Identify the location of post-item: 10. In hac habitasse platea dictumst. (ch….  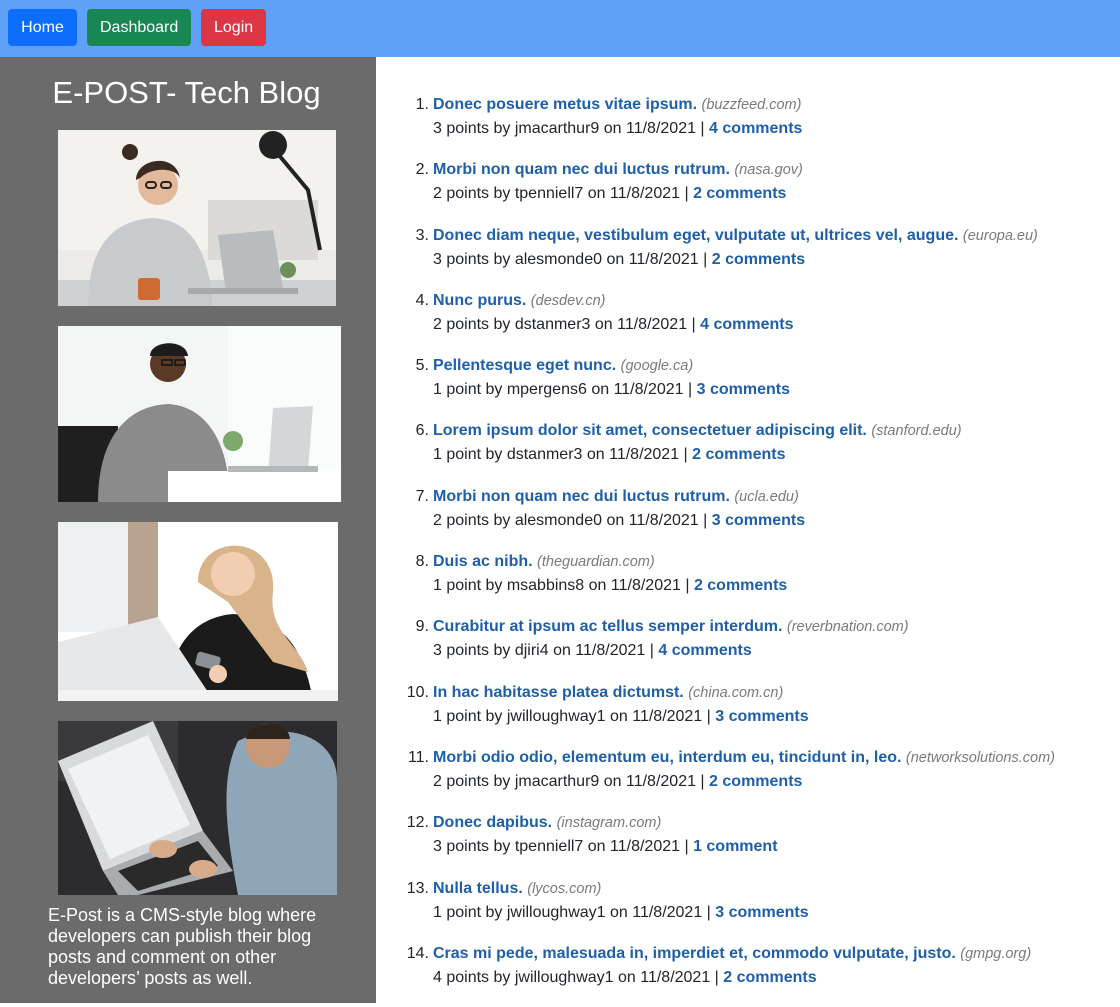
(760, 713).